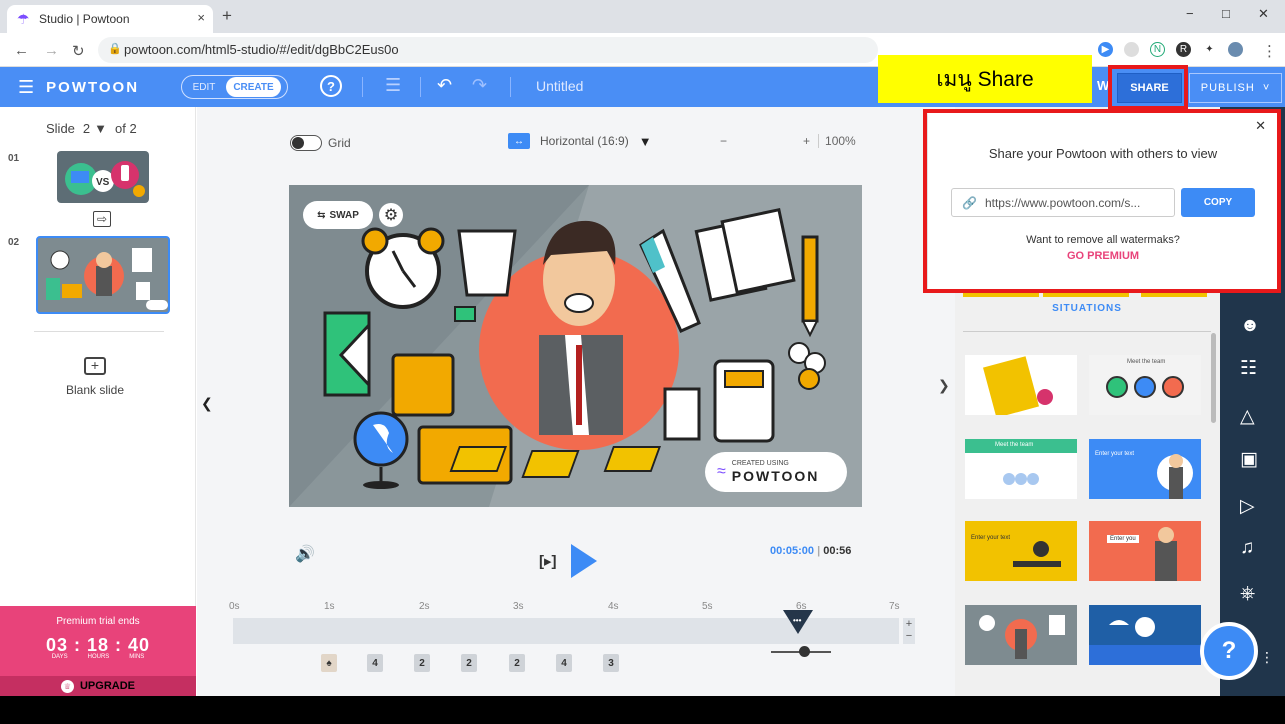  Describe the element at coordinates (99, 331) in the screenshot. I see `panel-divider` at that location.